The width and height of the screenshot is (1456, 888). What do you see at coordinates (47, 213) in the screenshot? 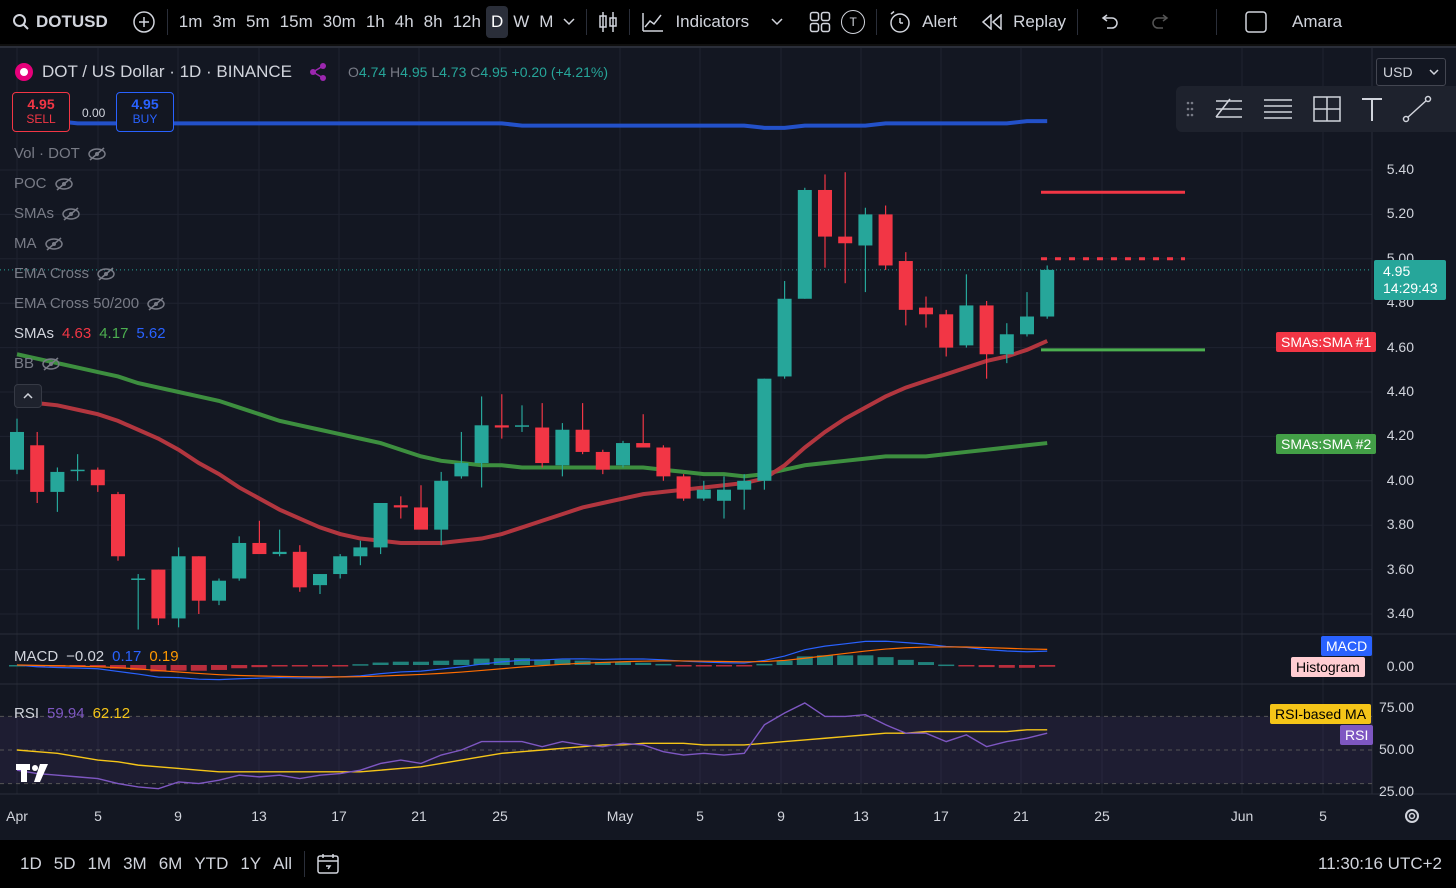
I see `legend-row-smas: SMAs` at bounding box center [47, 213].